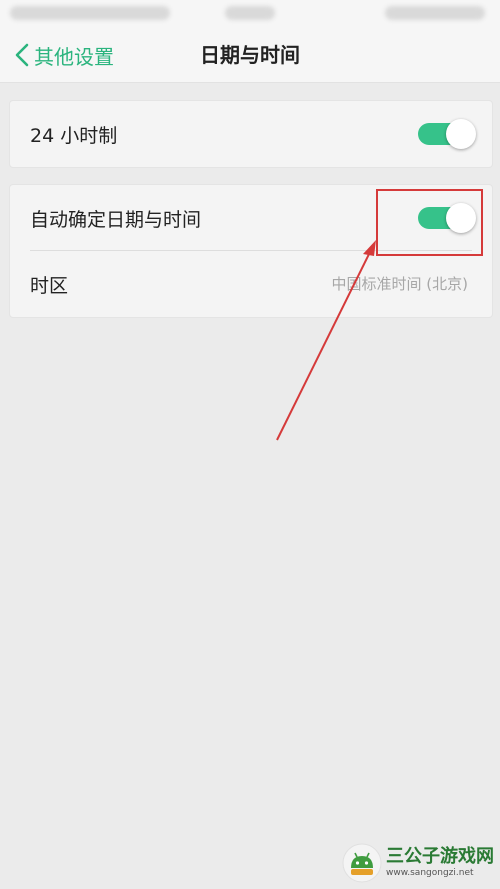 The height and width of the screenshot is (889, 500). What do you see at coordinates (326, 340) in the screenshot?
I see `annotation-arrow` at bounding box center [326, 340].